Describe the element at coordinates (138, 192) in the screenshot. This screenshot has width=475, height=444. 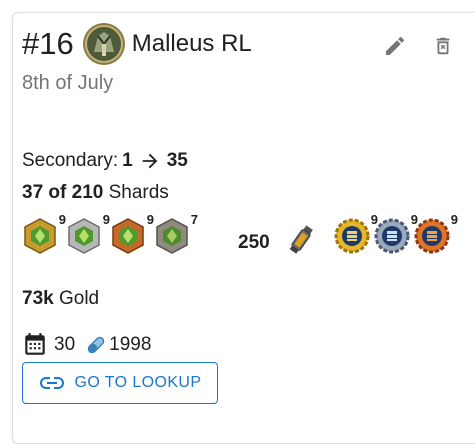
I see `shards-label: Shards` at that location.